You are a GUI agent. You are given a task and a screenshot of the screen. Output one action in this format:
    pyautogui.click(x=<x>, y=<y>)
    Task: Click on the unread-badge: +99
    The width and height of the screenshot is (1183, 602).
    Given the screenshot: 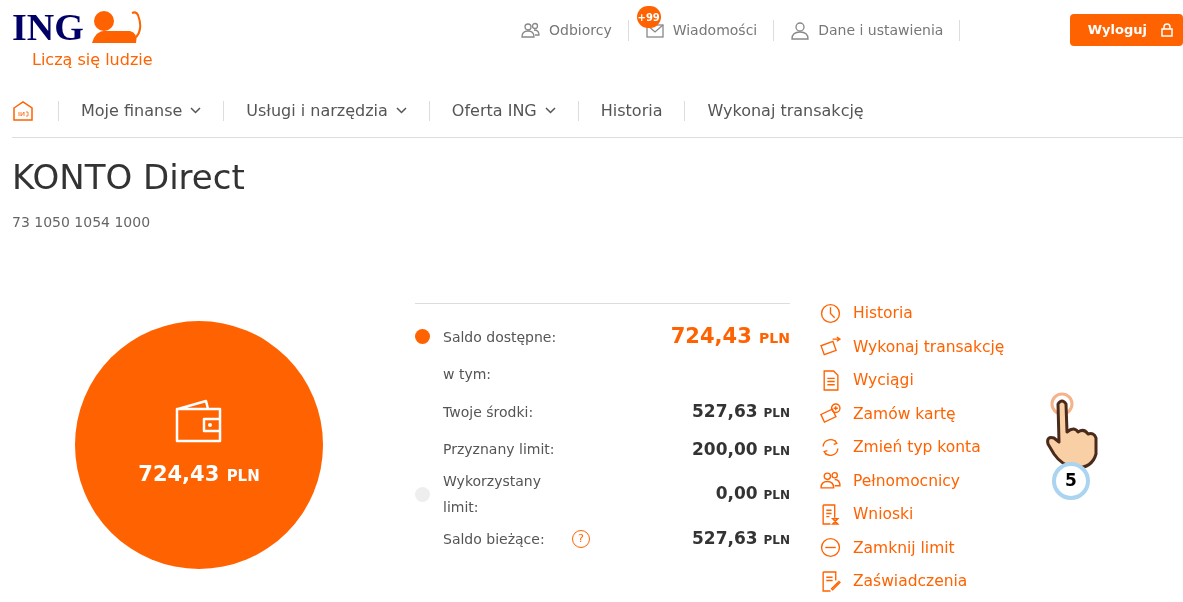 What is the action you would take?
    pyautogui.click(x=648, y=17)
    